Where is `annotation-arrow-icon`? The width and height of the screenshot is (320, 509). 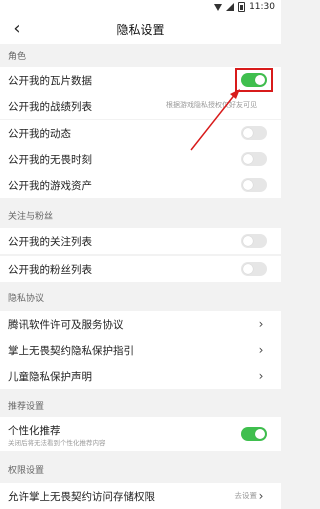
annotation-arrow-icon is located at coordinates (215, 120).